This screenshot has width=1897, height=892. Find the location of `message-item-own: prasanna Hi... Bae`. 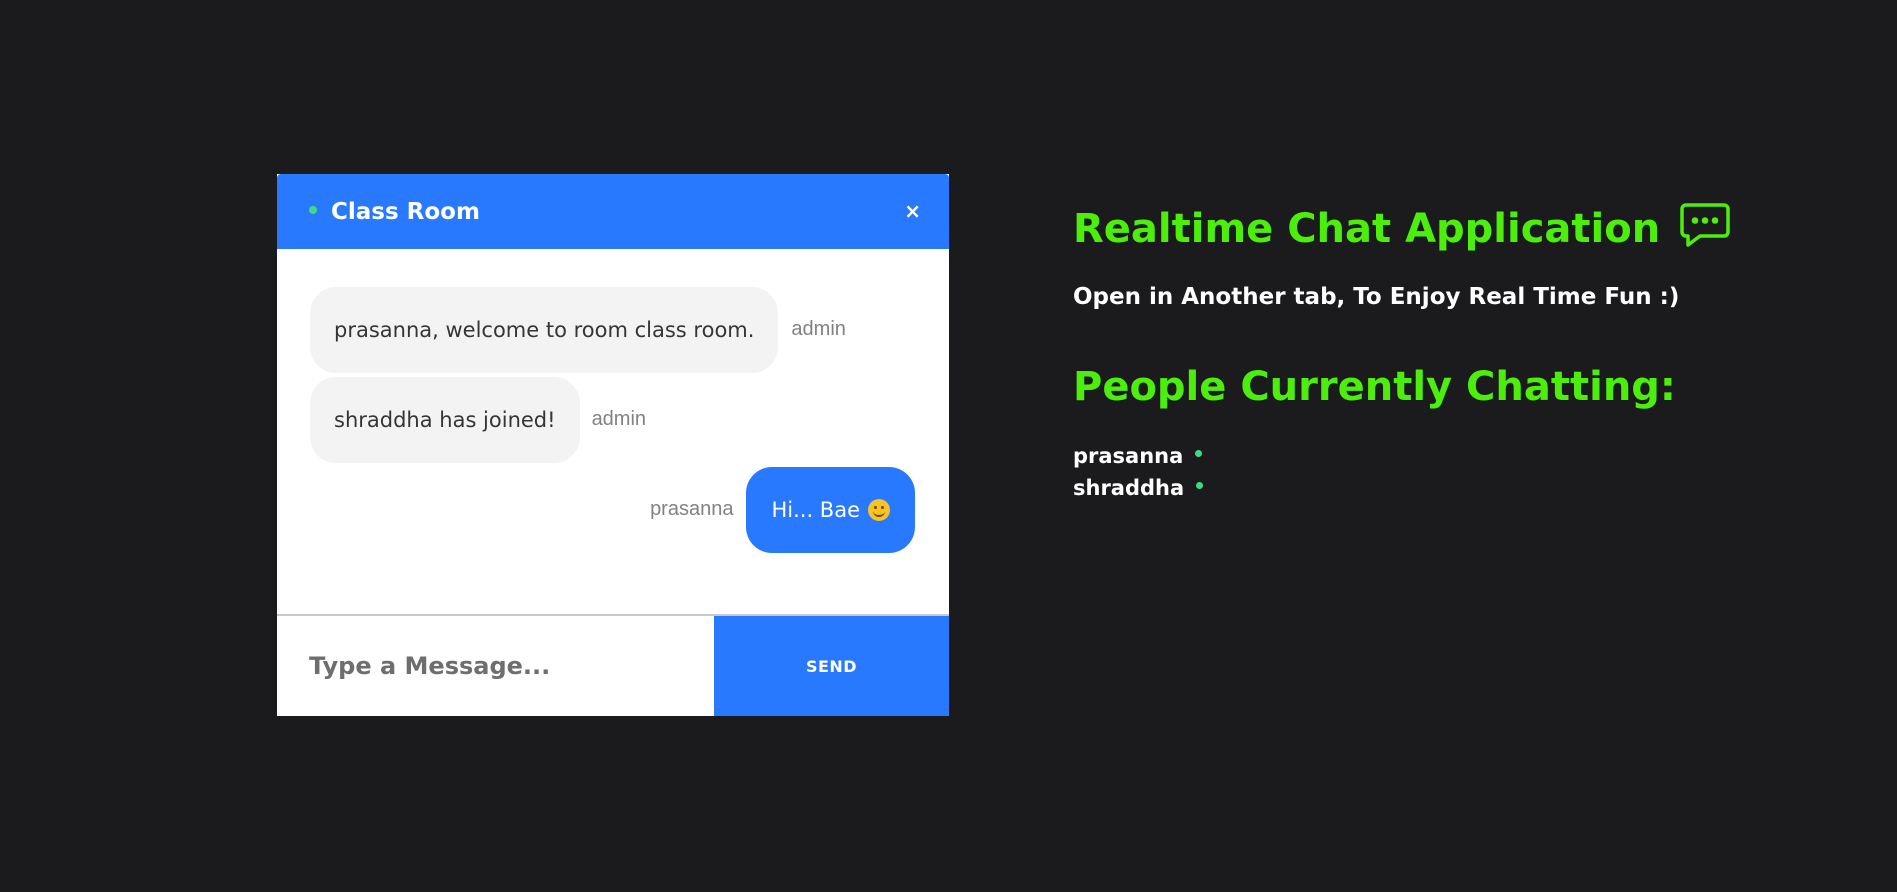

message-item-own: prasanna Hi... Bae is located at coordinates (782, 510).